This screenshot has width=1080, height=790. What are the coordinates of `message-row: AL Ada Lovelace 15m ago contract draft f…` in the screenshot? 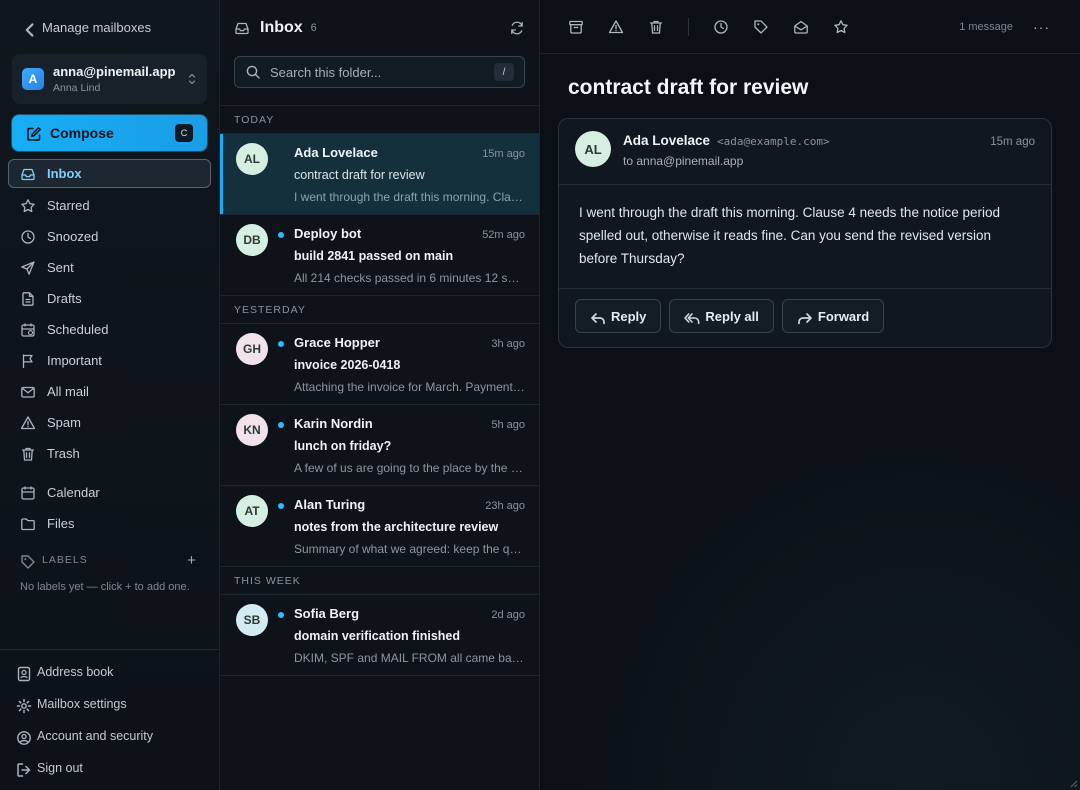 It's located at (379, 174).